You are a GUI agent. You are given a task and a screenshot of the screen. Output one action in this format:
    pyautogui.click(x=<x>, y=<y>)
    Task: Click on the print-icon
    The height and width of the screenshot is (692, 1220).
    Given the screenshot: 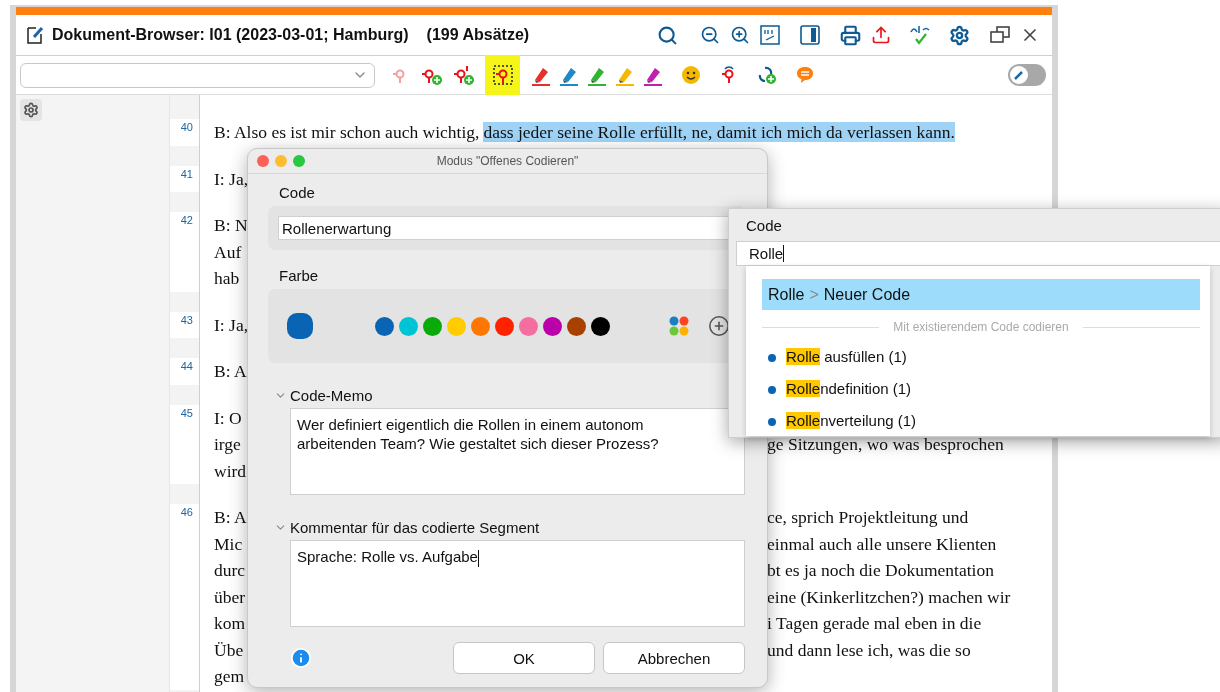 What is the action you would take?
    pyautogui.click(x=850, y=35)
    